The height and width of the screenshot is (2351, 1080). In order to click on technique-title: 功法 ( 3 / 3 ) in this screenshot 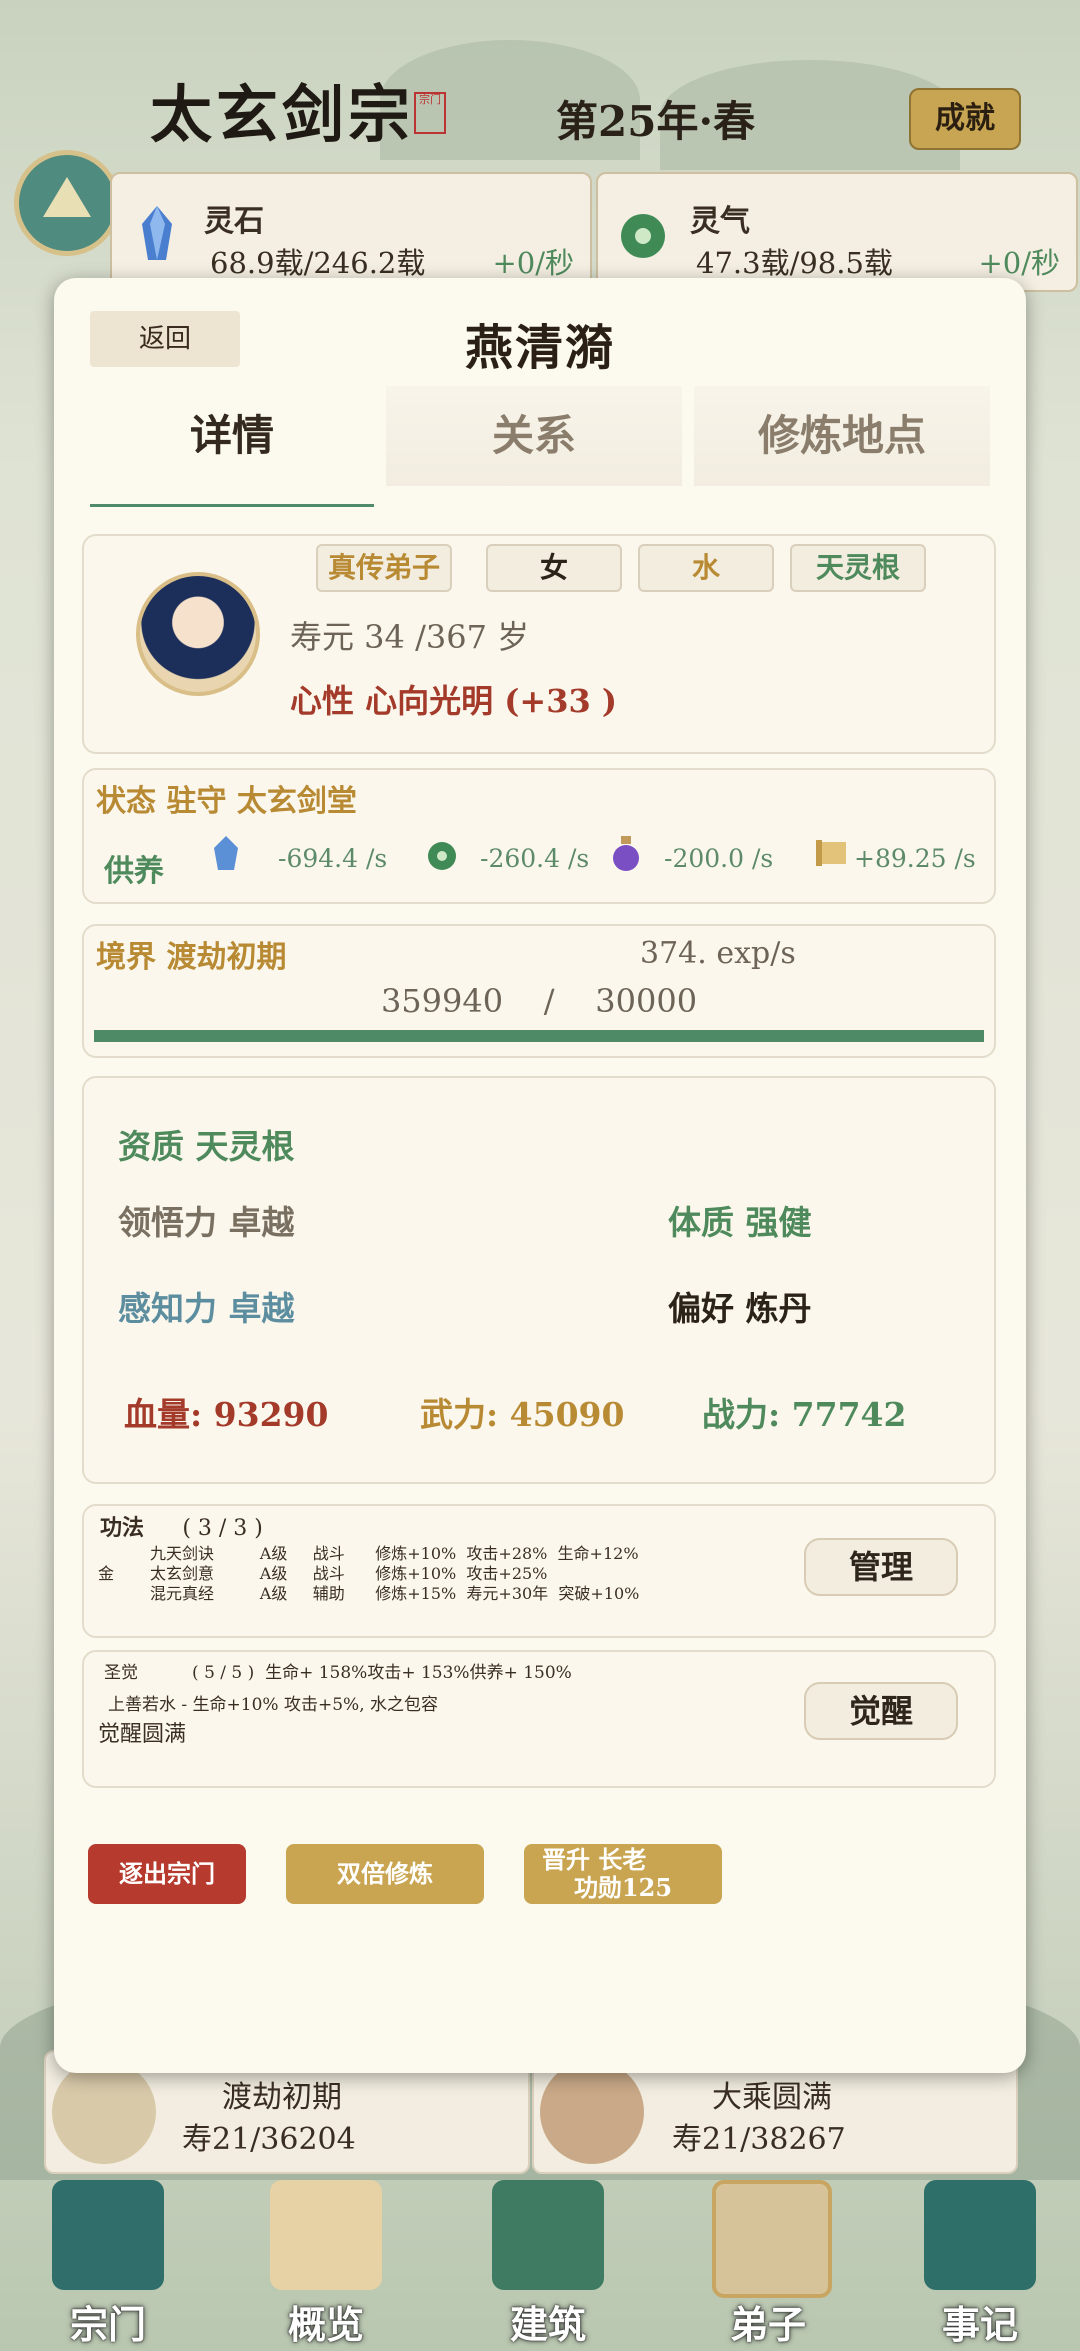, I will do `click(181, 1526)`.